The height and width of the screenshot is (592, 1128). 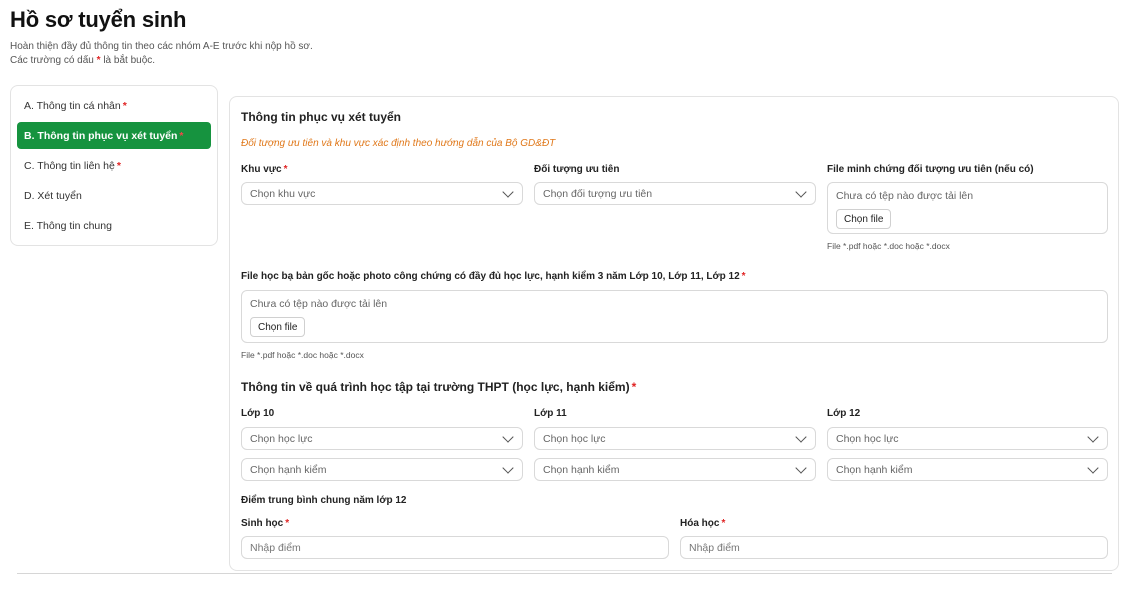 I want to click on grade-10-label: Lớp 10, so click(x=258, y=413).